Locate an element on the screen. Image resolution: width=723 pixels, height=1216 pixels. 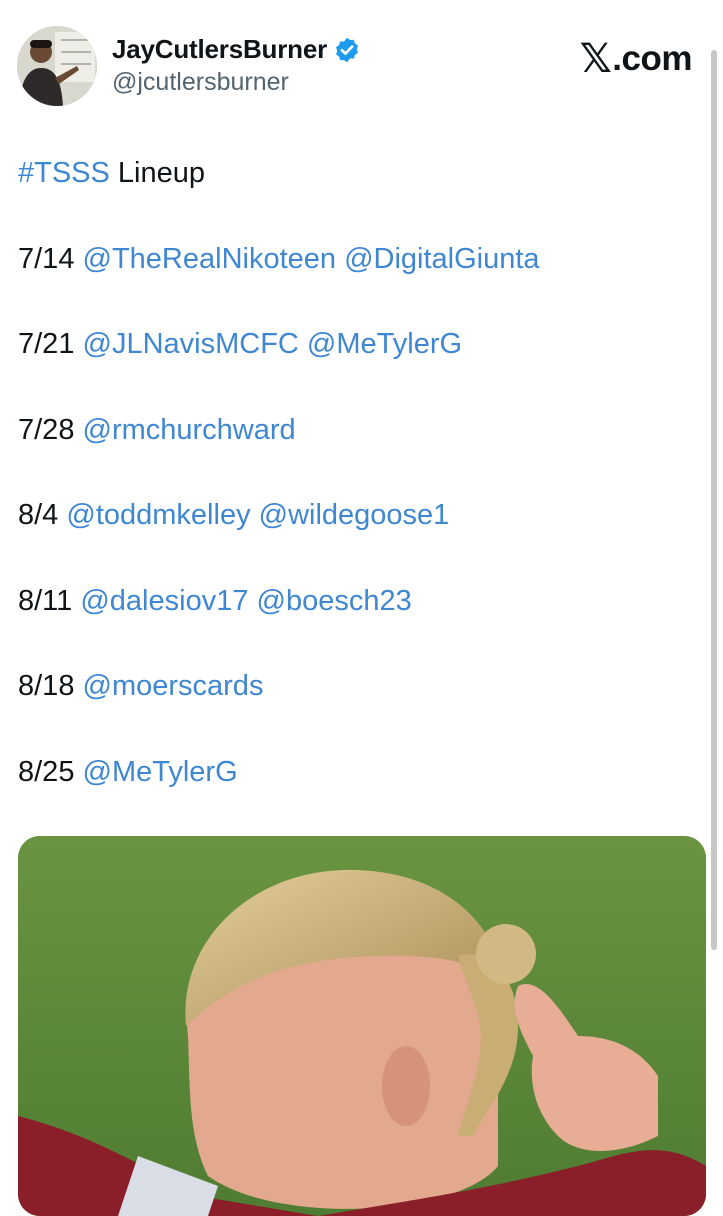
lineup-date: 8/4 is located at coordinates (38, 515).